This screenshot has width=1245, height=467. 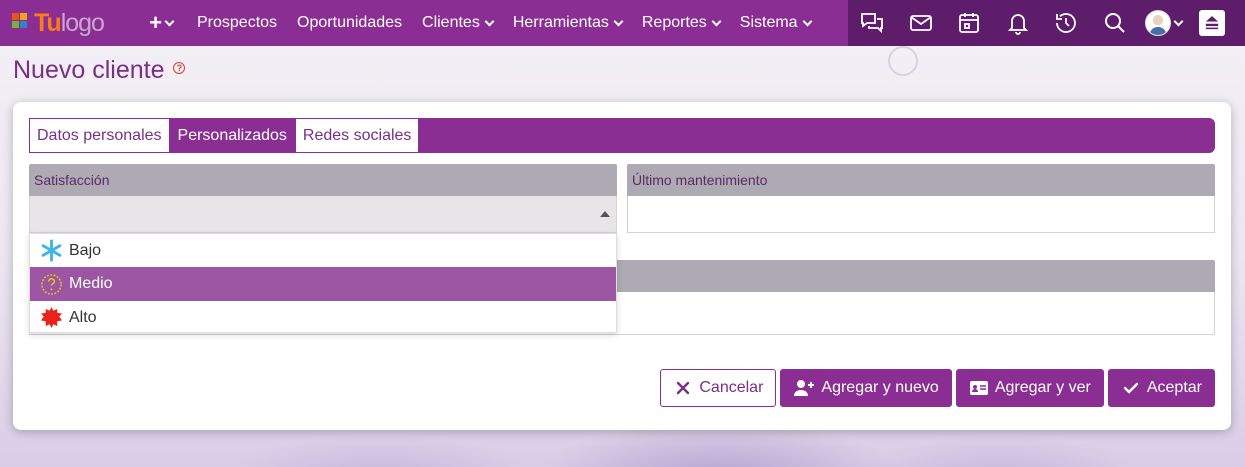 I want to click on option-alto: Alto, so click(x=323, y=317).